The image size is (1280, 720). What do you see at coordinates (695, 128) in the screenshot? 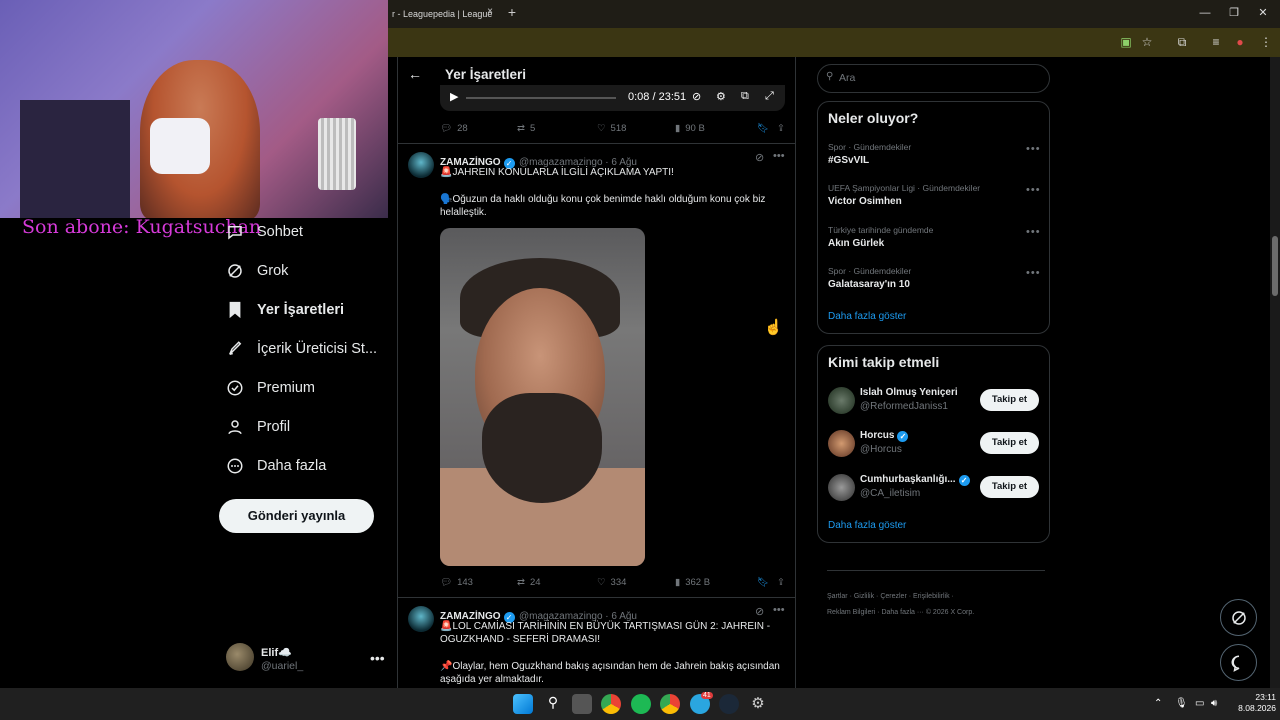
I see `view-count: 90 B` at bounding box center [695, 128].